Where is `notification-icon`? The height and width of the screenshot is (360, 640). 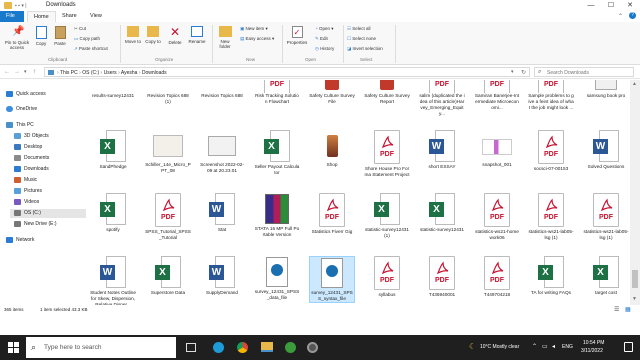 notification-icon is located at coordinates (628, 347).